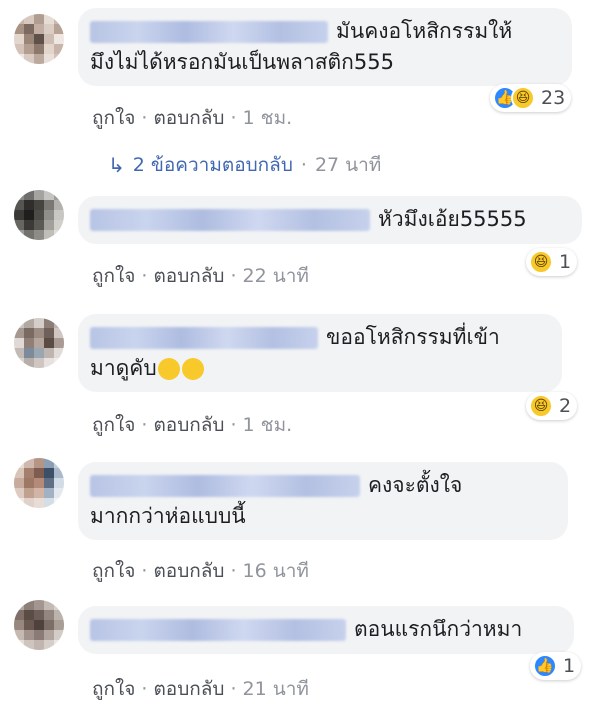 This screenshot has height=709, width=600. I want to click on comment-text-line: ตอนแรกนึกว่าหมา, so click(438, 629).